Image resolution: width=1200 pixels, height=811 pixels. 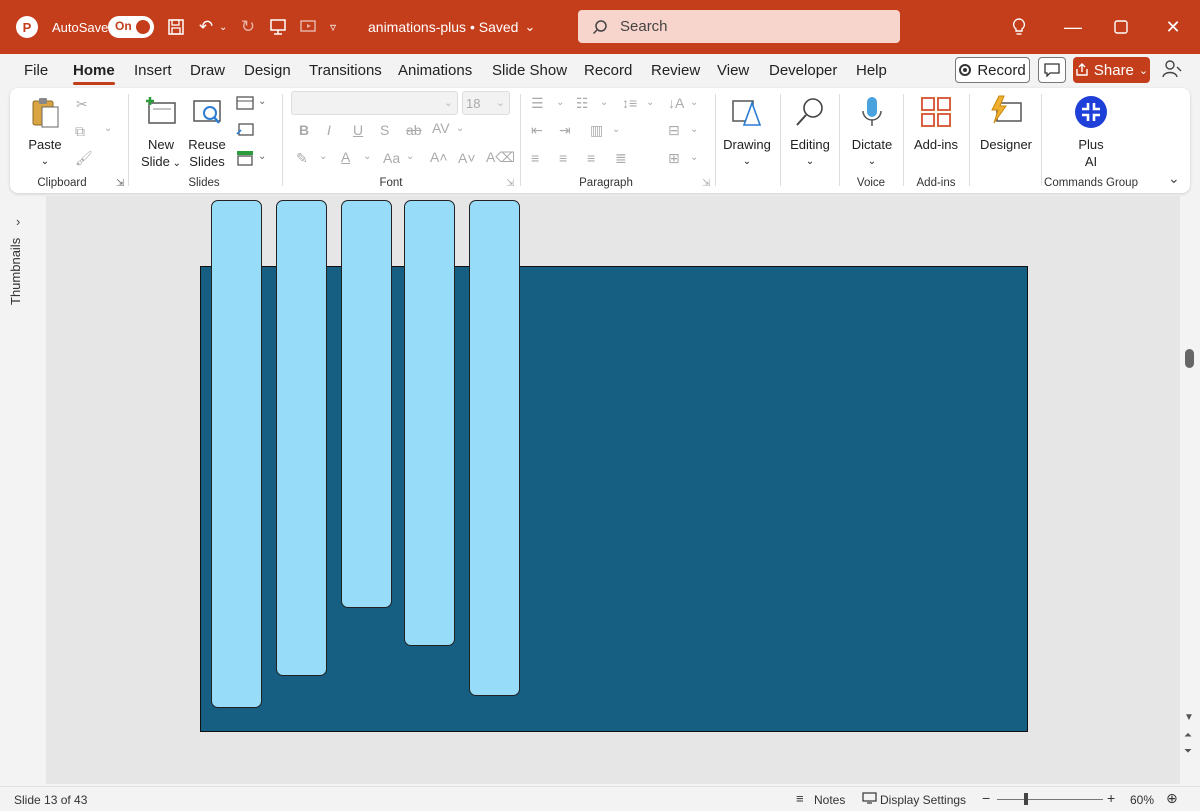 What do you see at coordinates (161, 133) in the screenshot?
I see `new-slide-button: New Slide ⌄` at bounding box center [161, 133].